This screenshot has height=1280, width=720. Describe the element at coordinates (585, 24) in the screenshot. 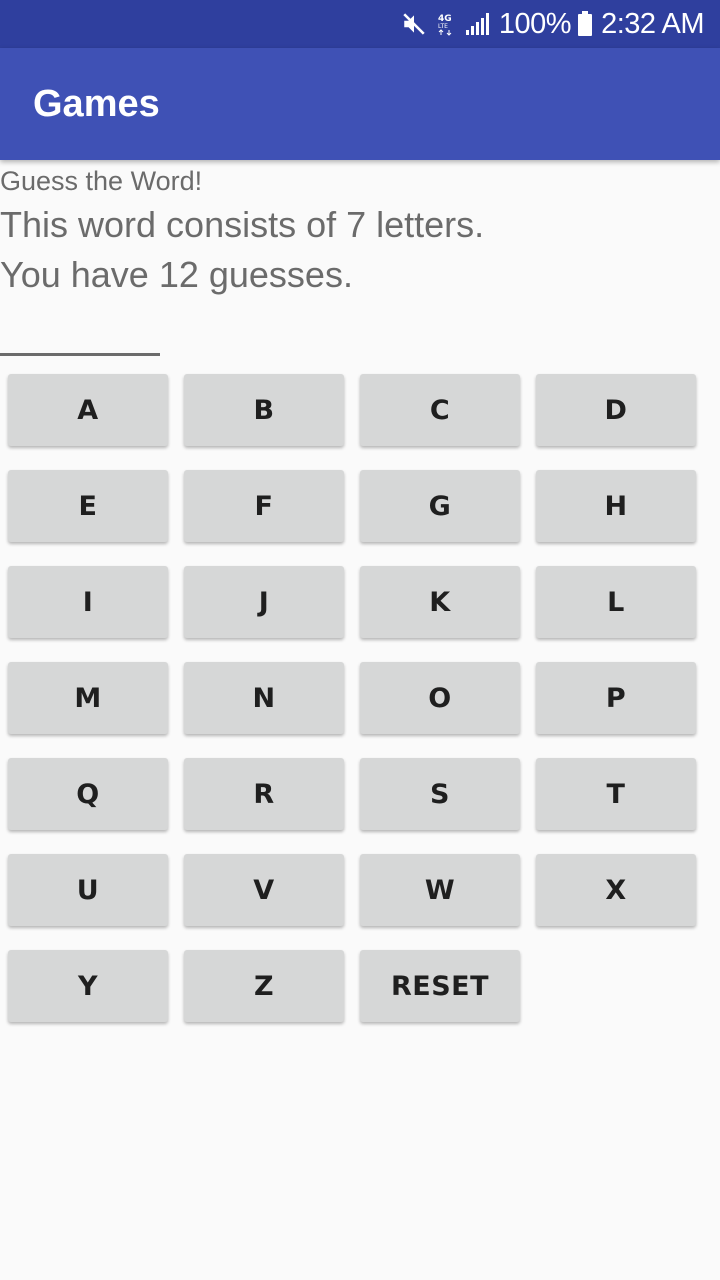

I see `battery-icon` at that location.